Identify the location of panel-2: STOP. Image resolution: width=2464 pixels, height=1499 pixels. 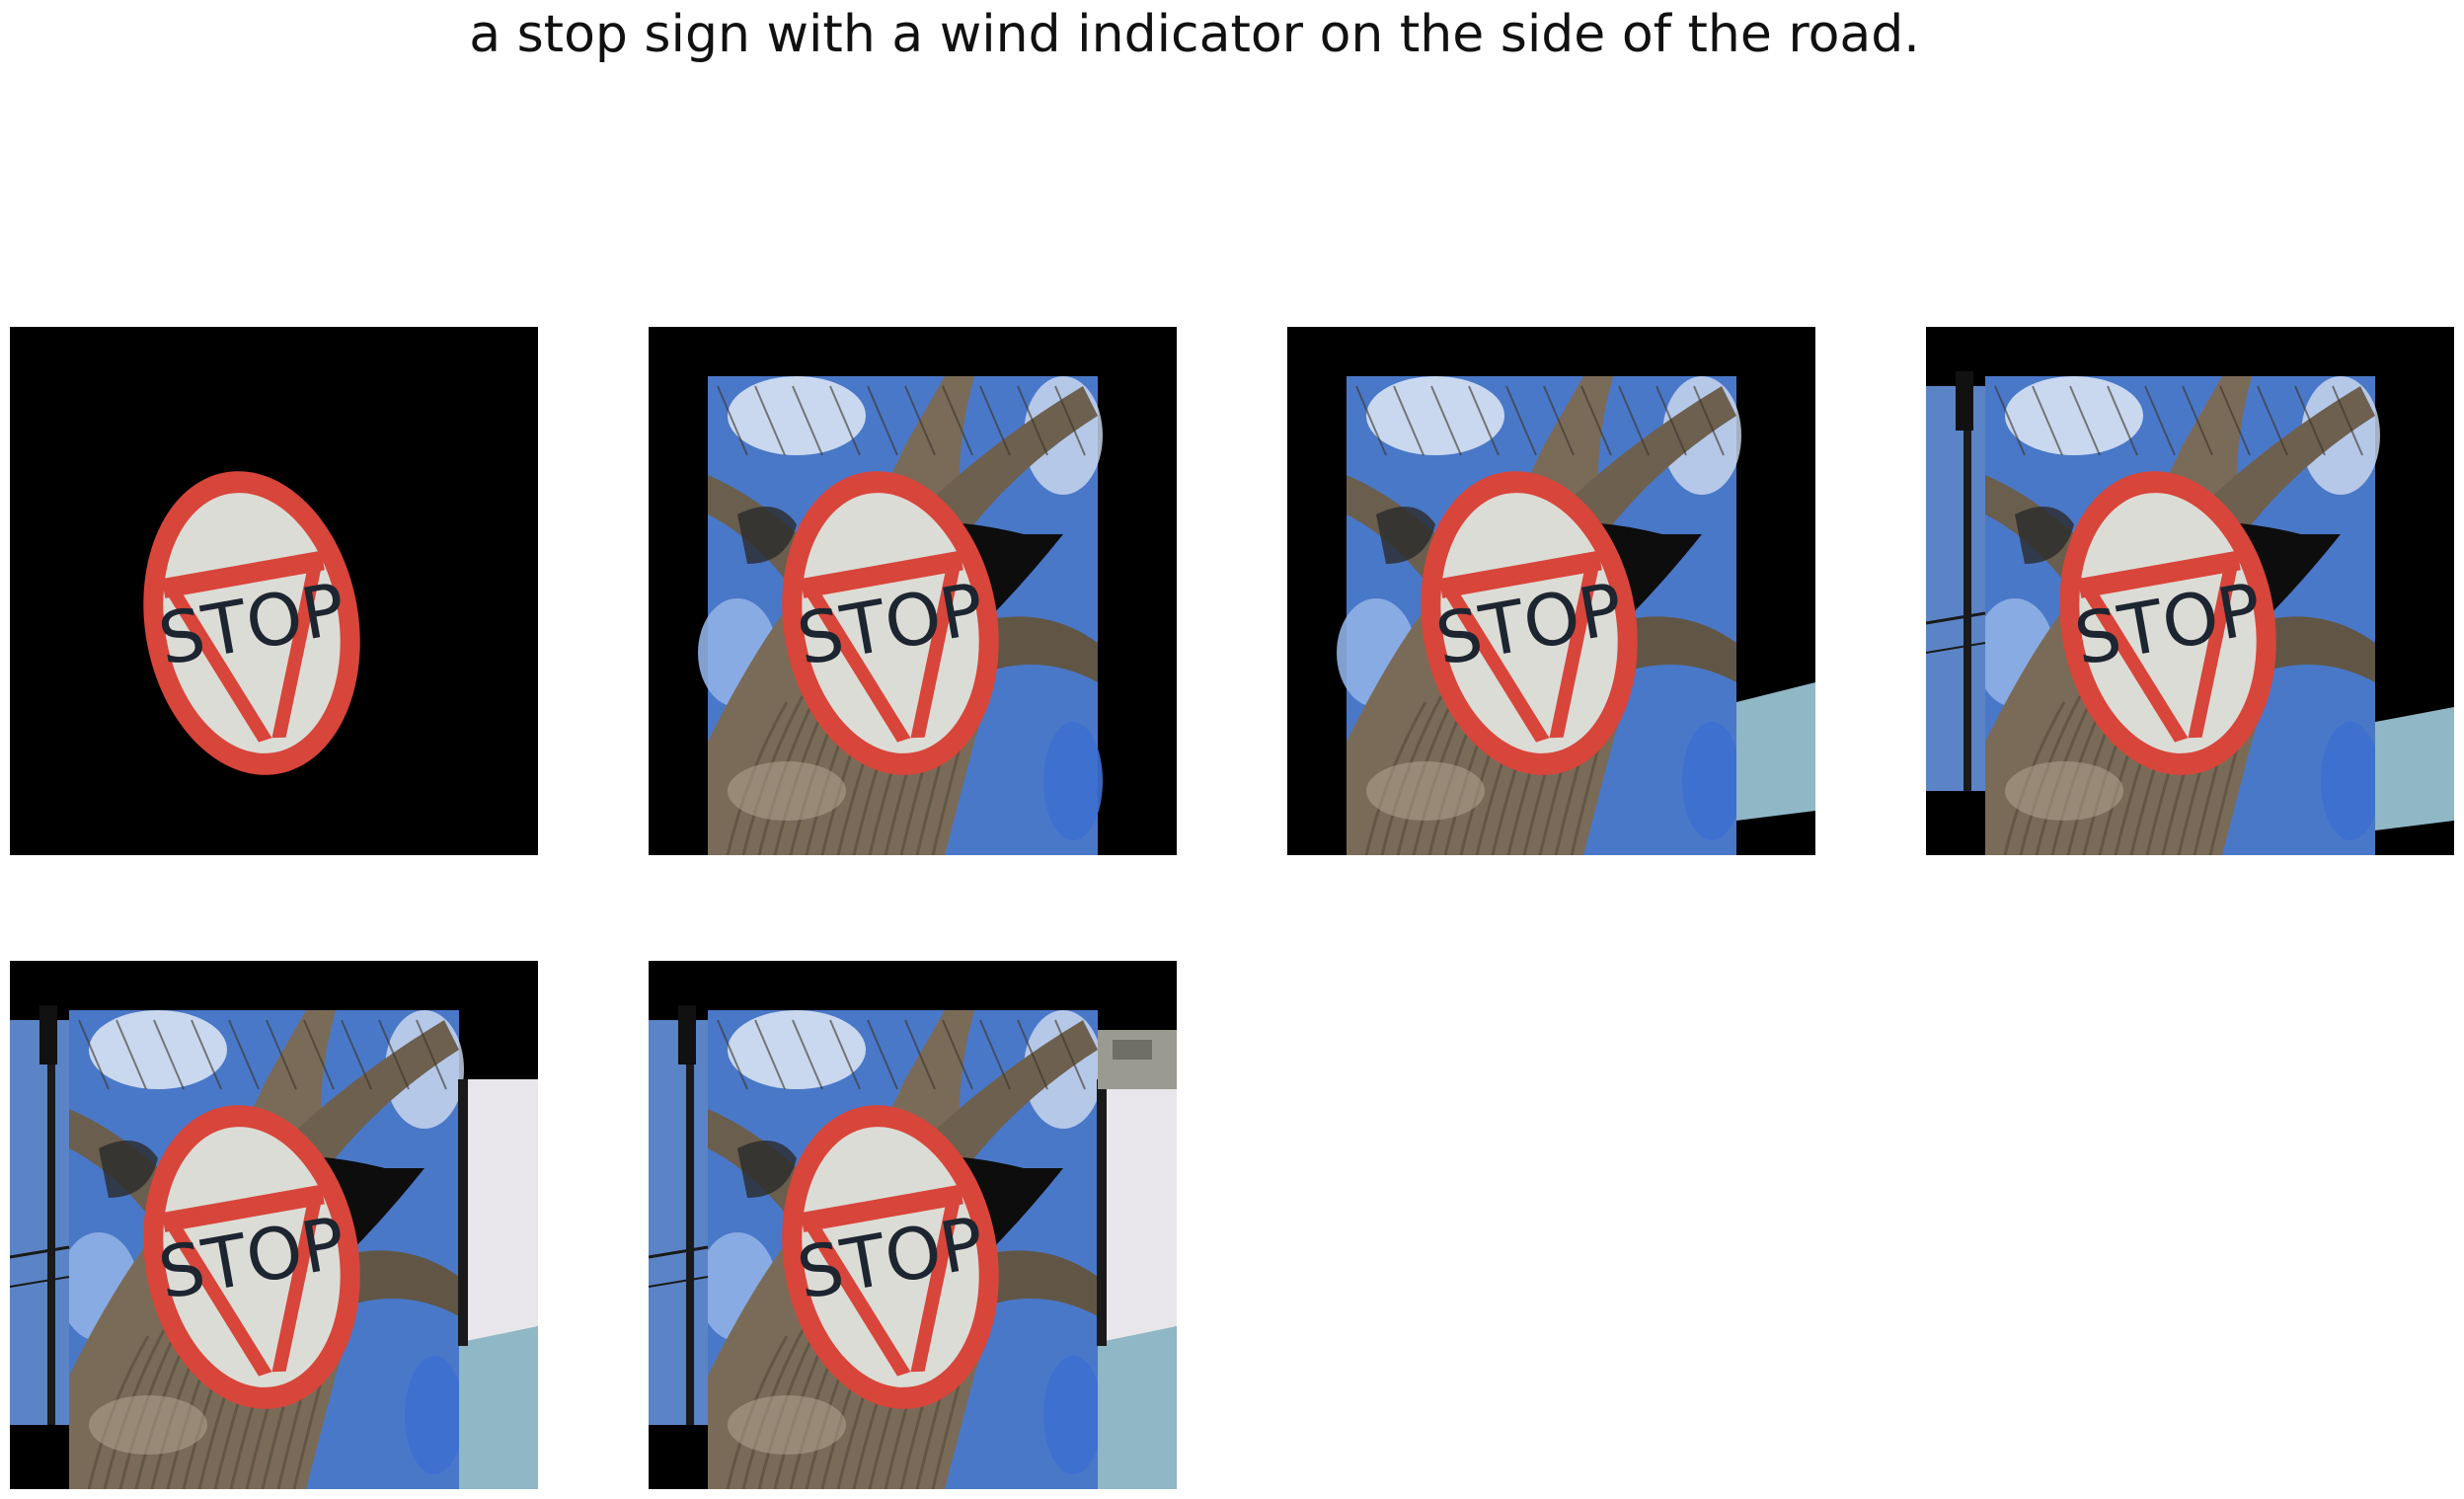
(913, 591).